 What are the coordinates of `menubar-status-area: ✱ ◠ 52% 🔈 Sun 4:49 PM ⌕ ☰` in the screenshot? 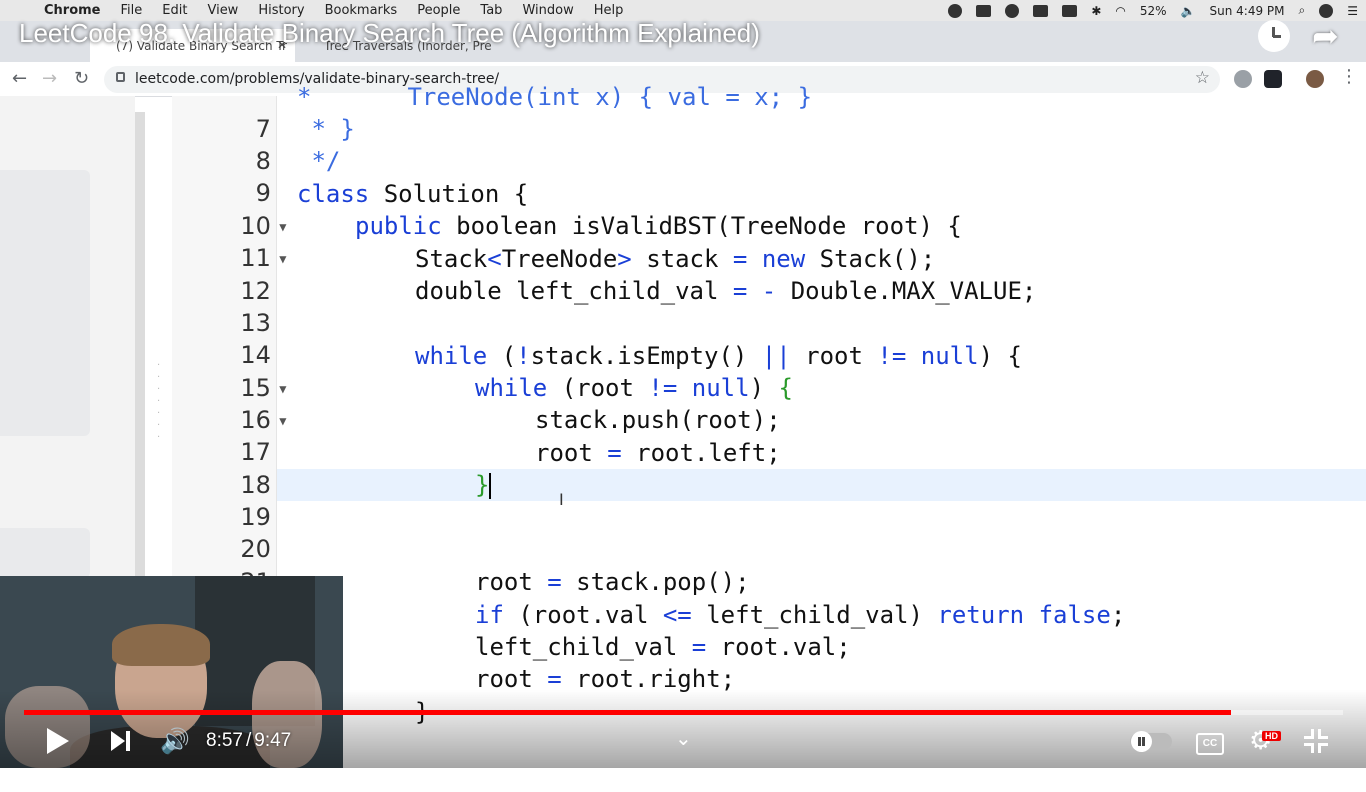 It's located at (1153, 10).